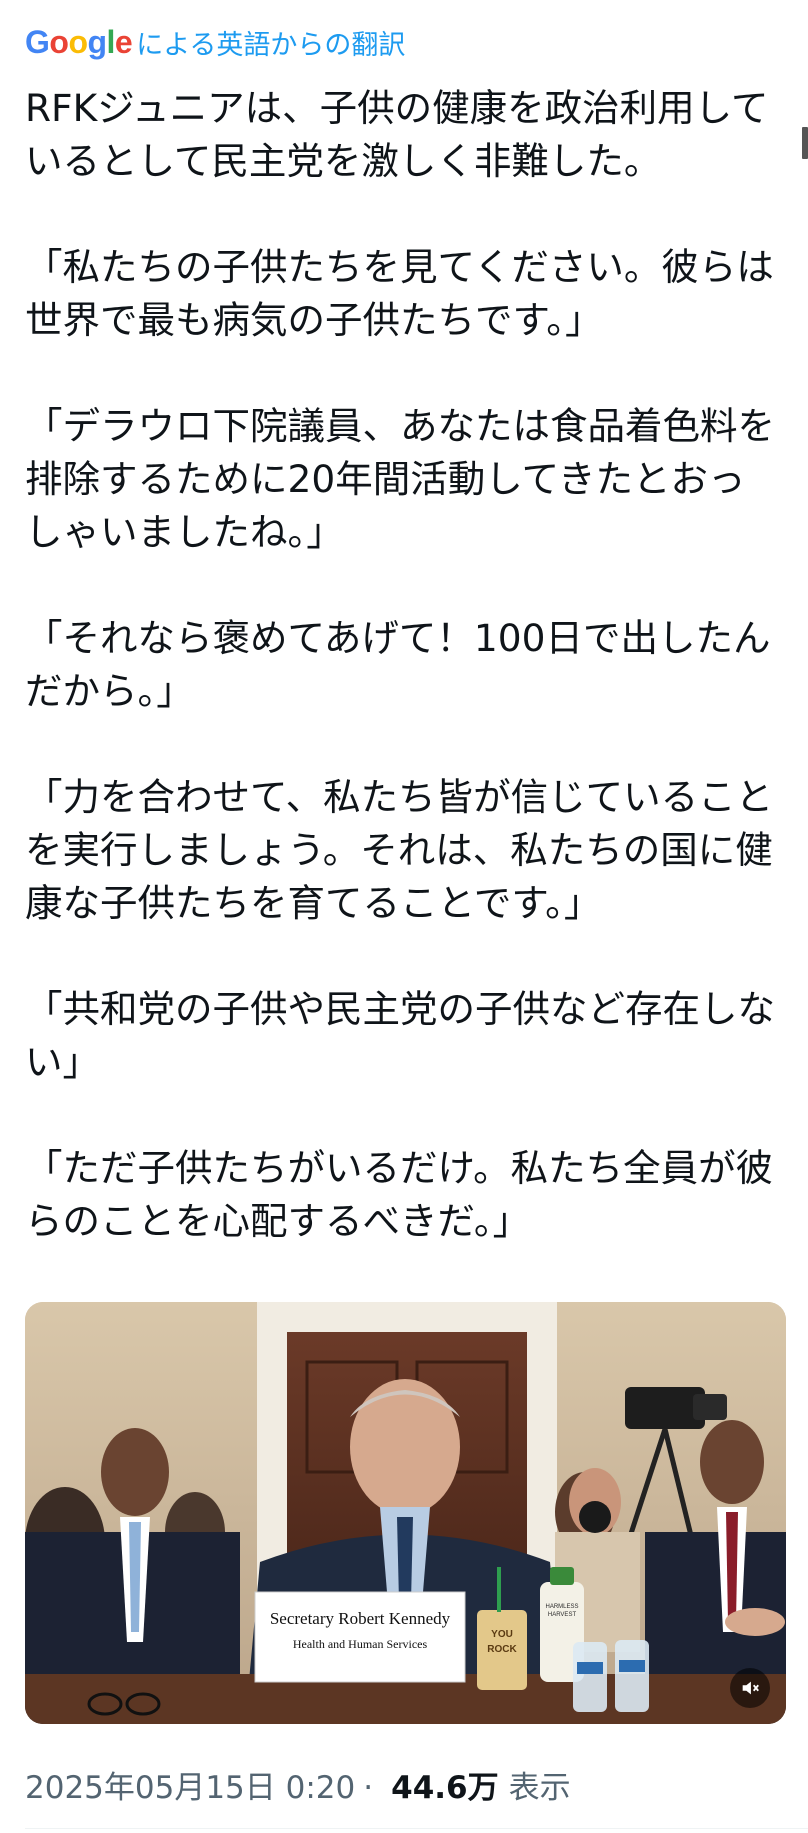 The height and width of the screenshot is (1833, 808). Describe the element at coordinates (360, 1618) in the screenshot. I see `placard-name: Secretary Robert Kennedy` at that location.